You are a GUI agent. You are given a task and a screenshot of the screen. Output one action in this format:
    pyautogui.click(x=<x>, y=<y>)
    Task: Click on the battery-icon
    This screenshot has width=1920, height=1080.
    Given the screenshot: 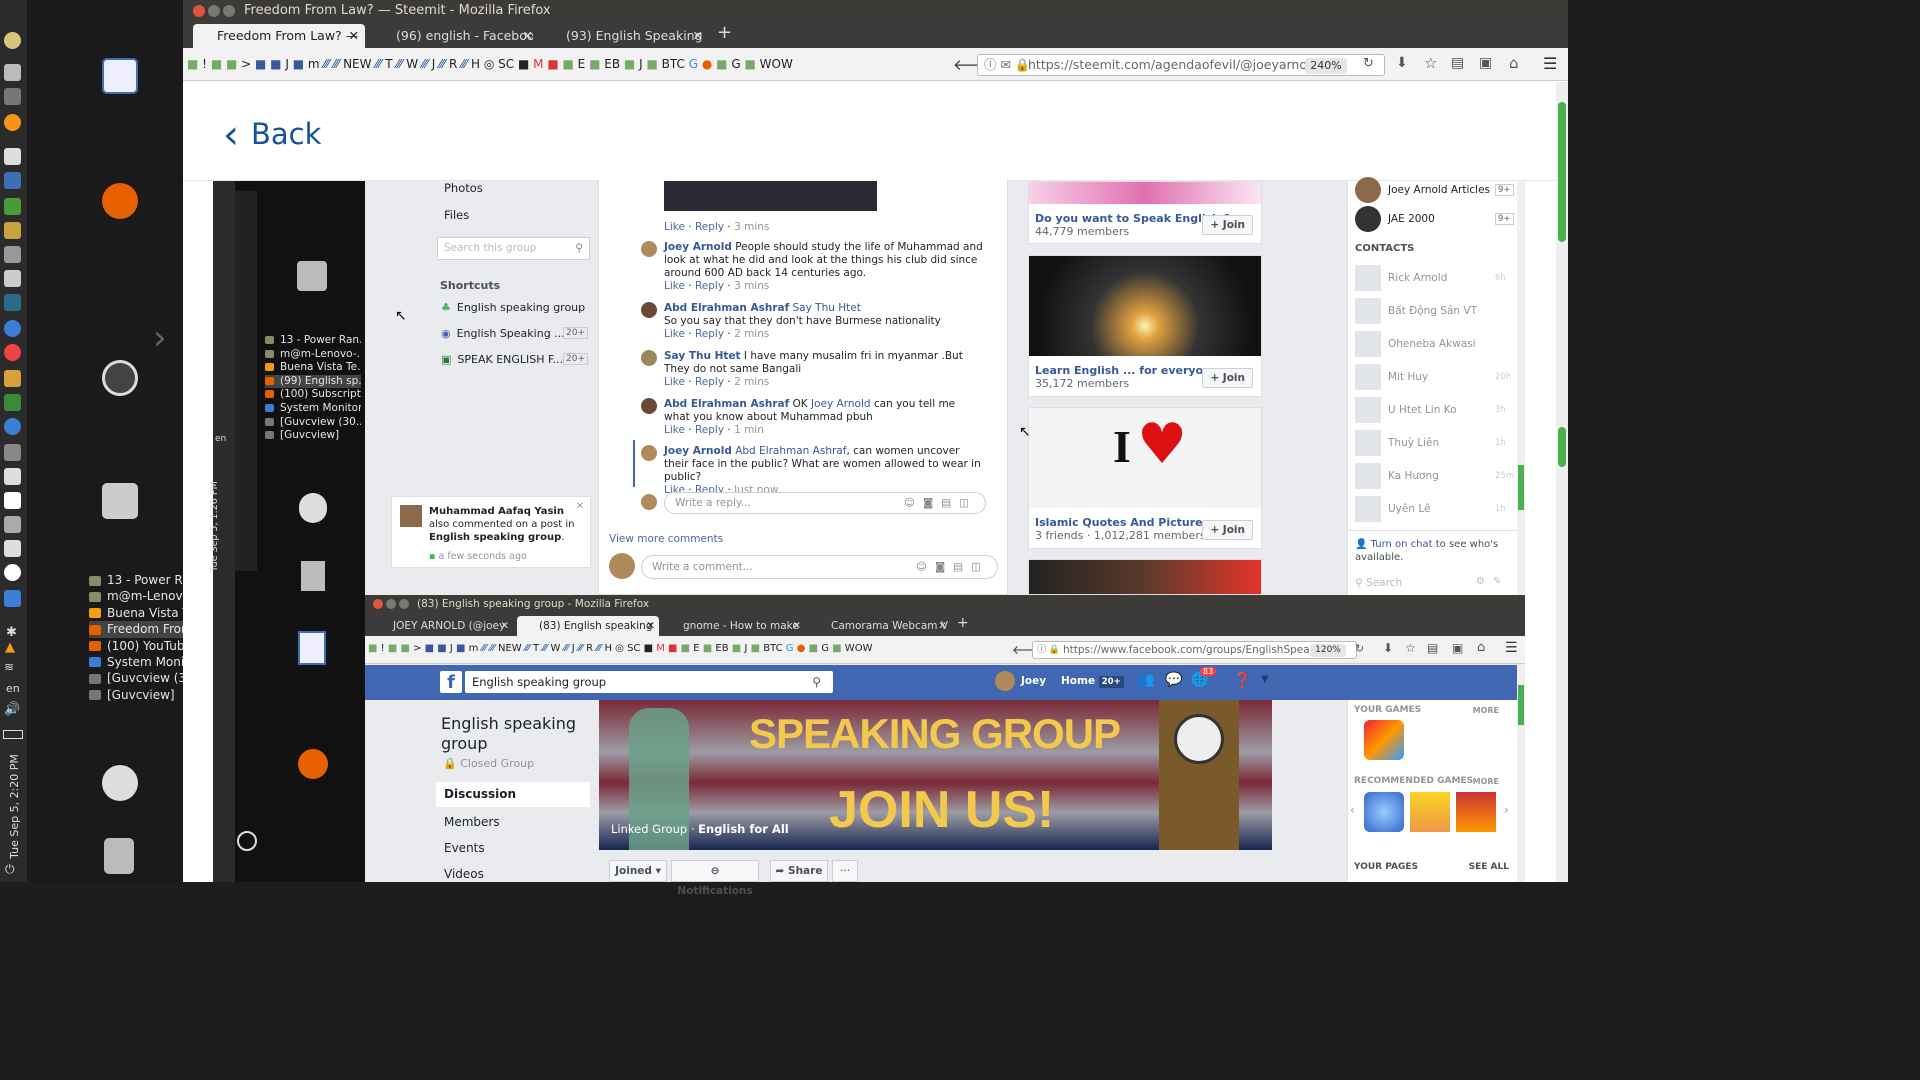 What is the action you would take?
    pyautogui.click(x=13, y=734)
    